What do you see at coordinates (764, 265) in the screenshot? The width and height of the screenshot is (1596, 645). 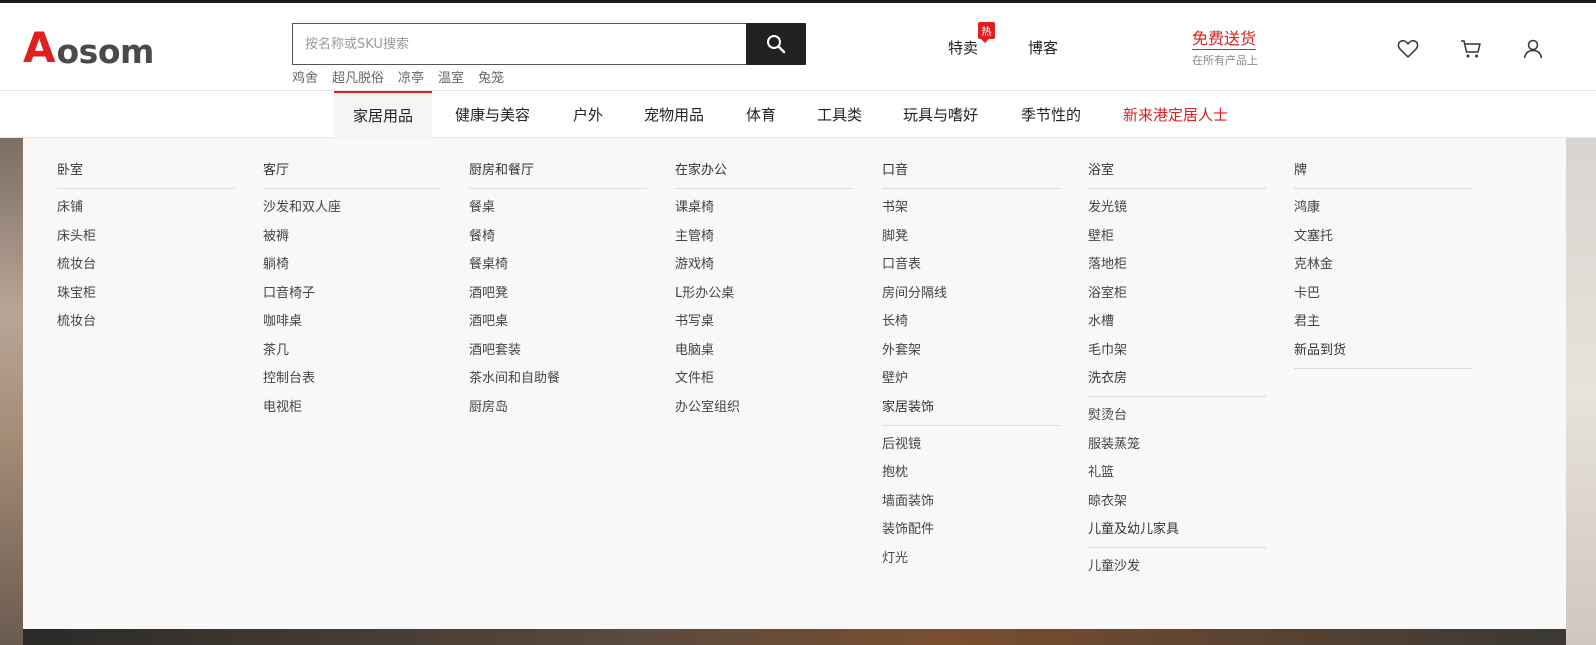 I see `menu-link: 游戏椅` at bounding box center [764, 265].